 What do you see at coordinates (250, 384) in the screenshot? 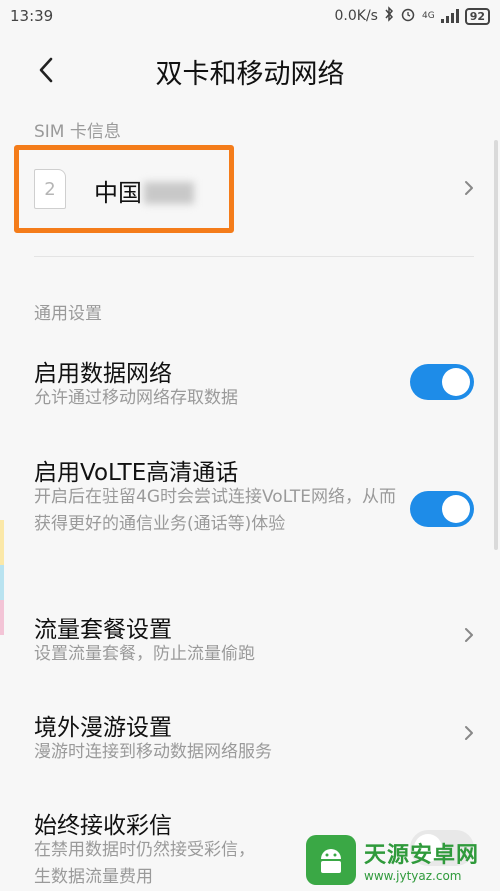
I see `setting-row-data-network: 启用数据网络 允许通过移动网络存取数据` at bounding box center [250, 384].